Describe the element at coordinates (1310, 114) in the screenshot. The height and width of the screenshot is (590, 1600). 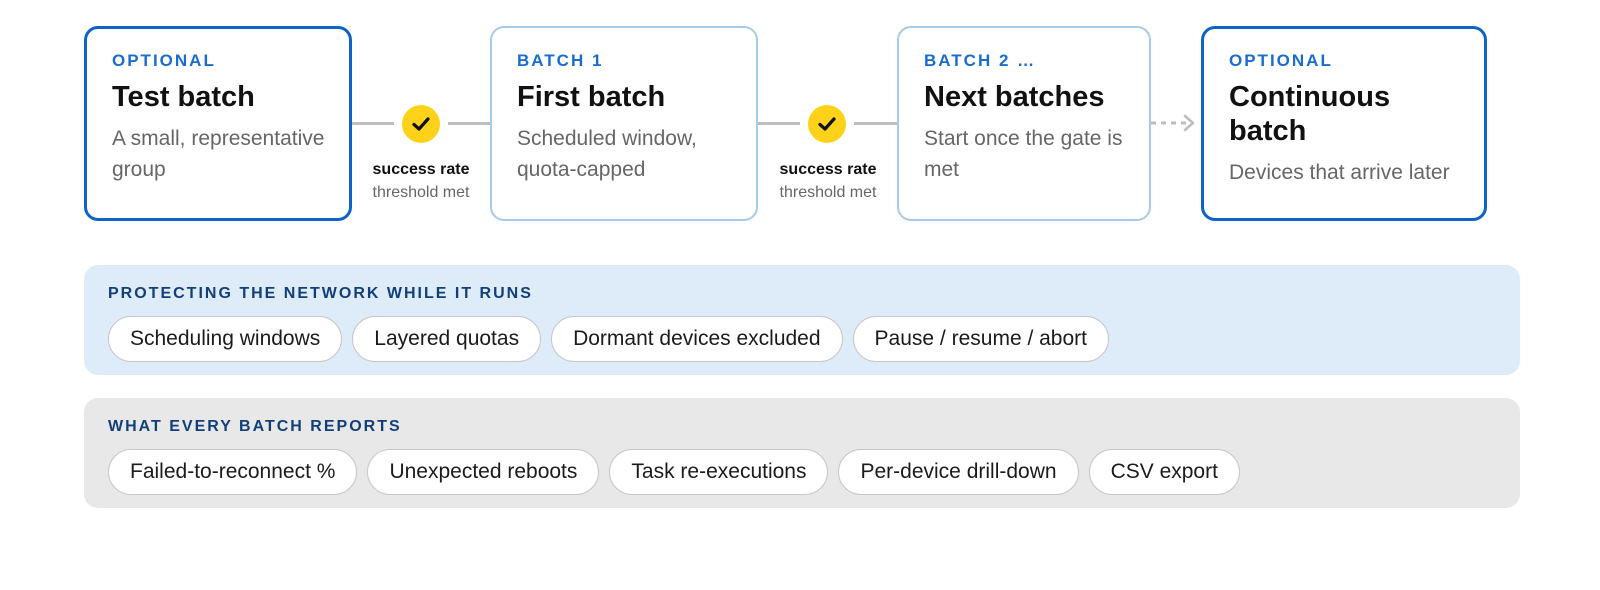
I see `stage-title: Continuous batch` at that location.